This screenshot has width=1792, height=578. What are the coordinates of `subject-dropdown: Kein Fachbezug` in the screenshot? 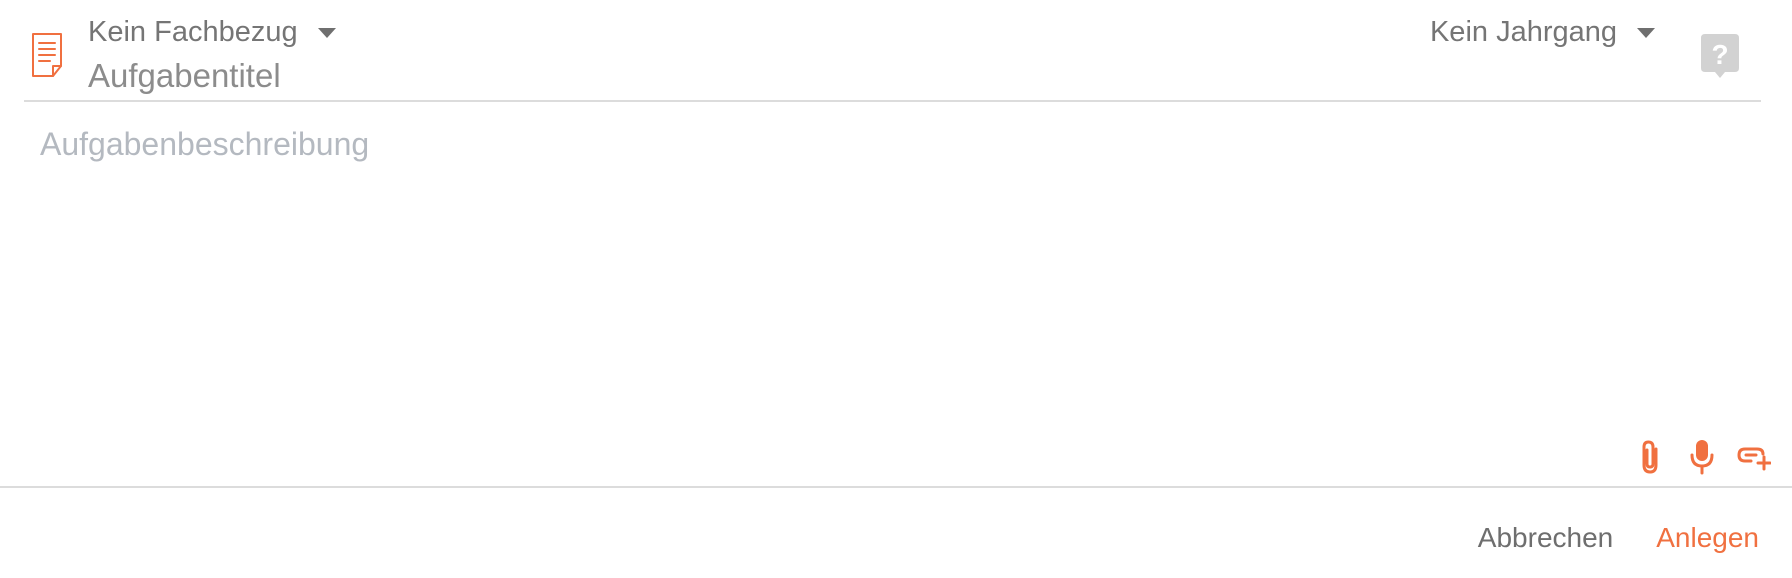 It's located at (212, 32).